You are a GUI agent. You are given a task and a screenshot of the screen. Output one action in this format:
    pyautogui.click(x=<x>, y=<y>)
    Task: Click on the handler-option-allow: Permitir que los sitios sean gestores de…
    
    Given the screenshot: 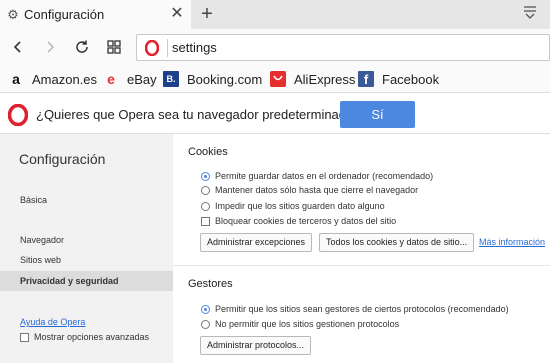 What is the action you would take?
    pyautogui.click(x=355, y=309)
    